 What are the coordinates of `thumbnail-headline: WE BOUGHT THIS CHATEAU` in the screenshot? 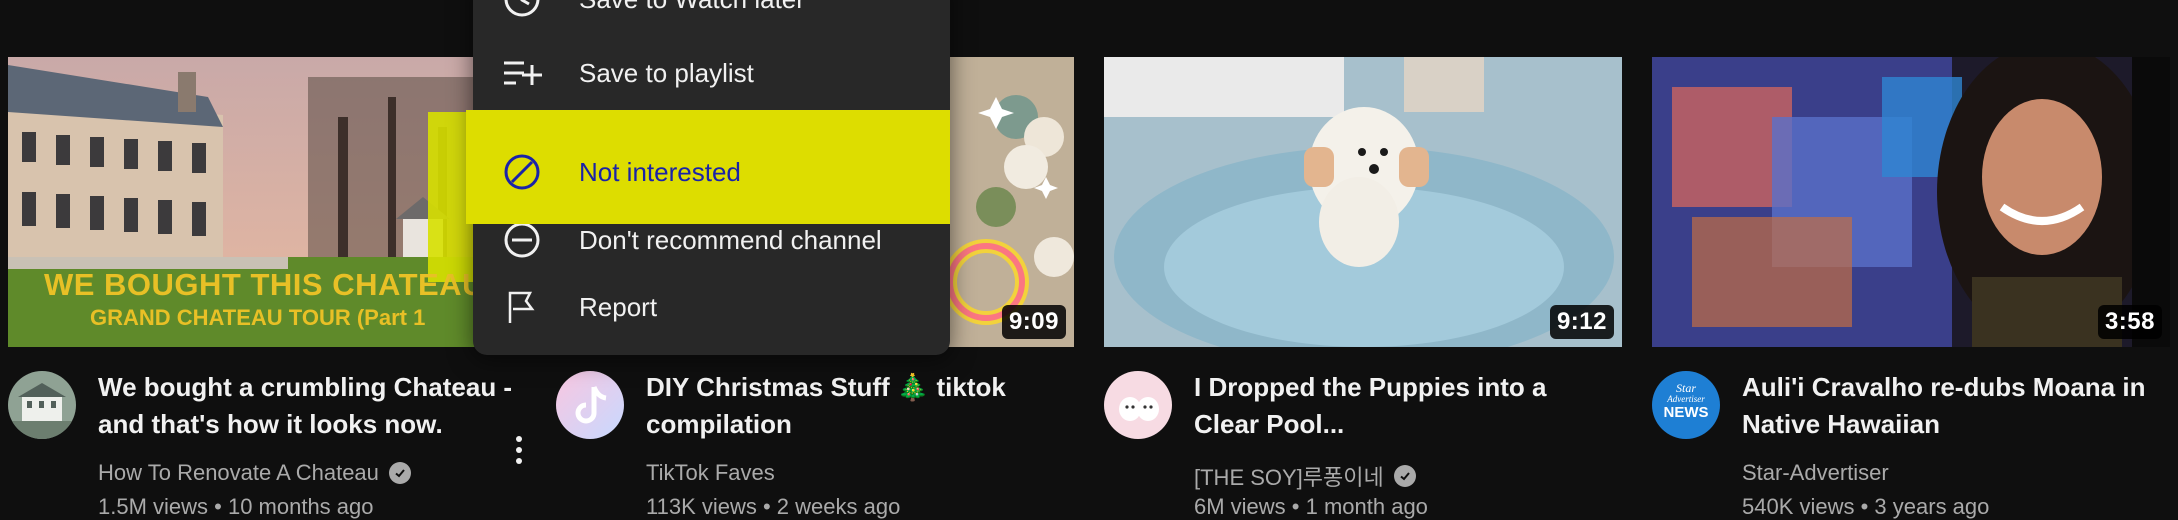 It's located at (264, 284).